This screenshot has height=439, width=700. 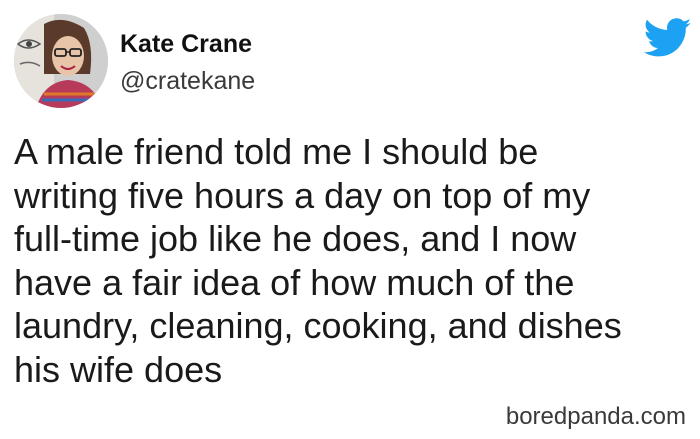 What do you see at coordinates (595, 416) in the screenshot?
I see `watermark: boredpanda.com` at bounding box center [595, 416].